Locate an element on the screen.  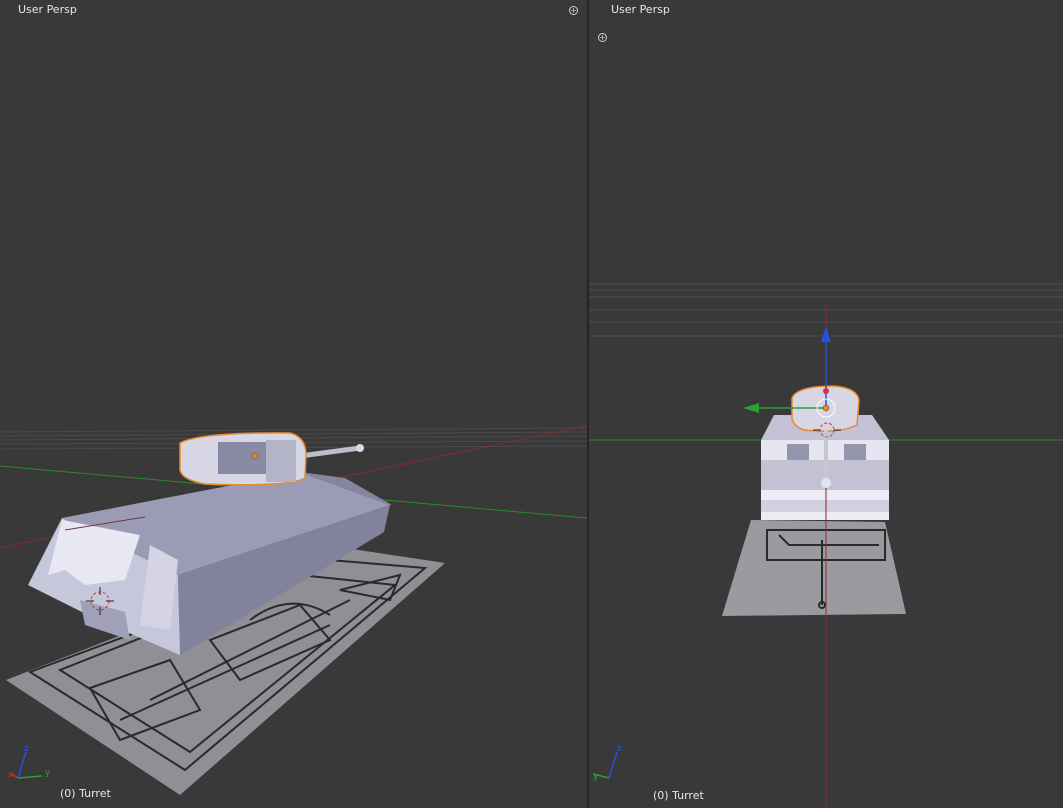
gun-barrel is located at coordinates (330, 452).